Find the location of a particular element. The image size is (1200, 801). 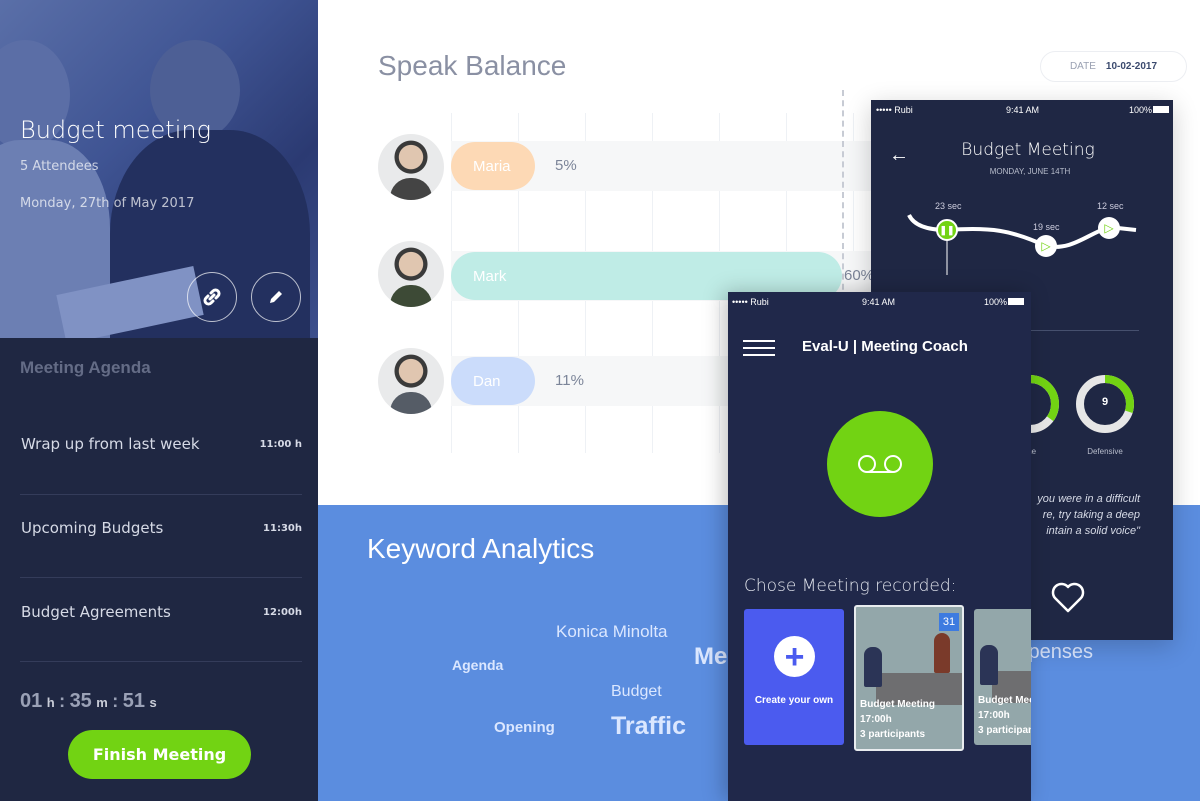

agenda-item-name: Upcoming Budgets is located at coordinates (92, 528).